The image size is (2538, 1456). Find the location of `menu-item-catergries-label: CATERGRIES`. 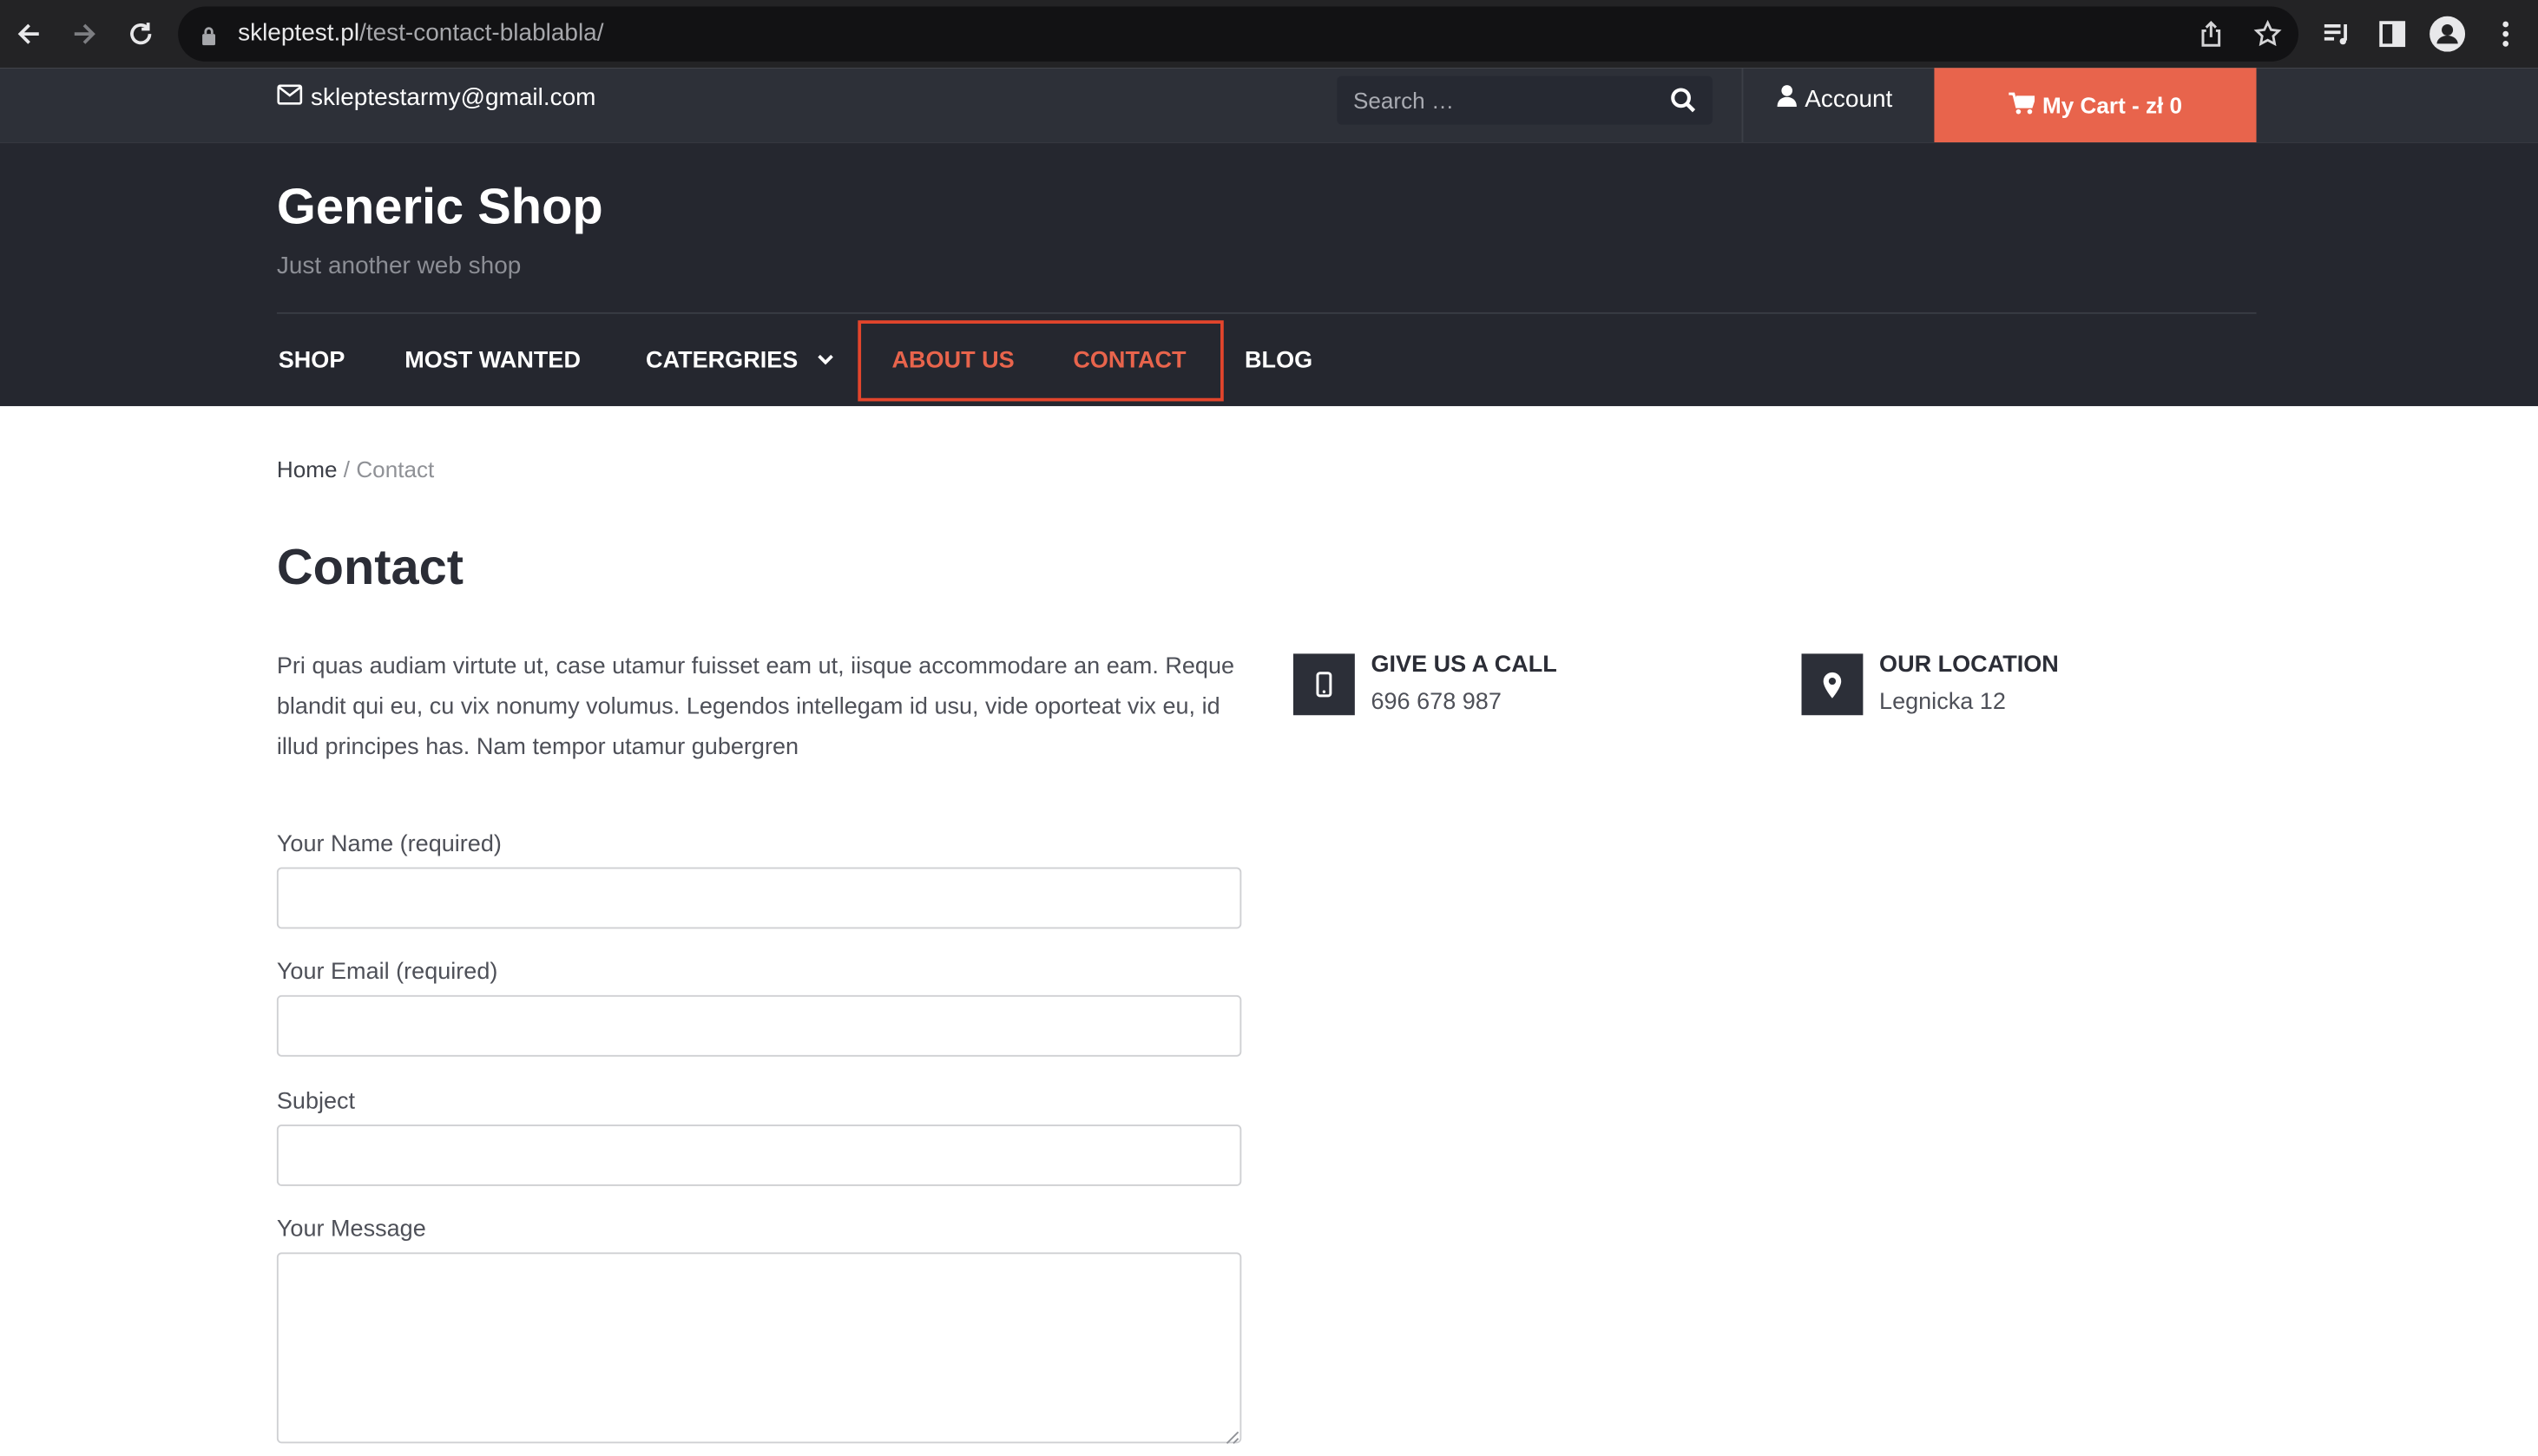

menu-item-catergries-label: CATERGRIES is located at coordinates (723, 359).